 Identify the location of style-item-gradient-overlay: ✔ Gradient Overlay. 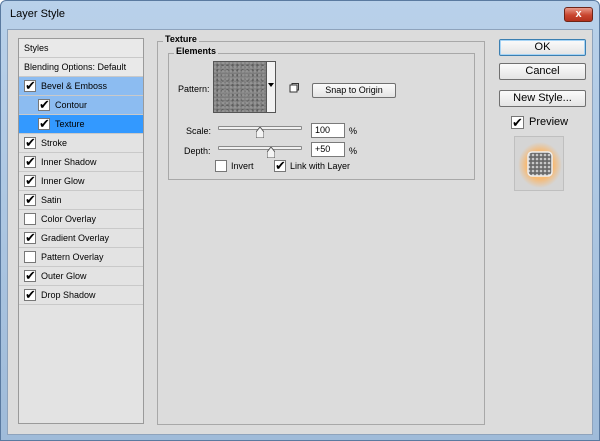
(81, 238).